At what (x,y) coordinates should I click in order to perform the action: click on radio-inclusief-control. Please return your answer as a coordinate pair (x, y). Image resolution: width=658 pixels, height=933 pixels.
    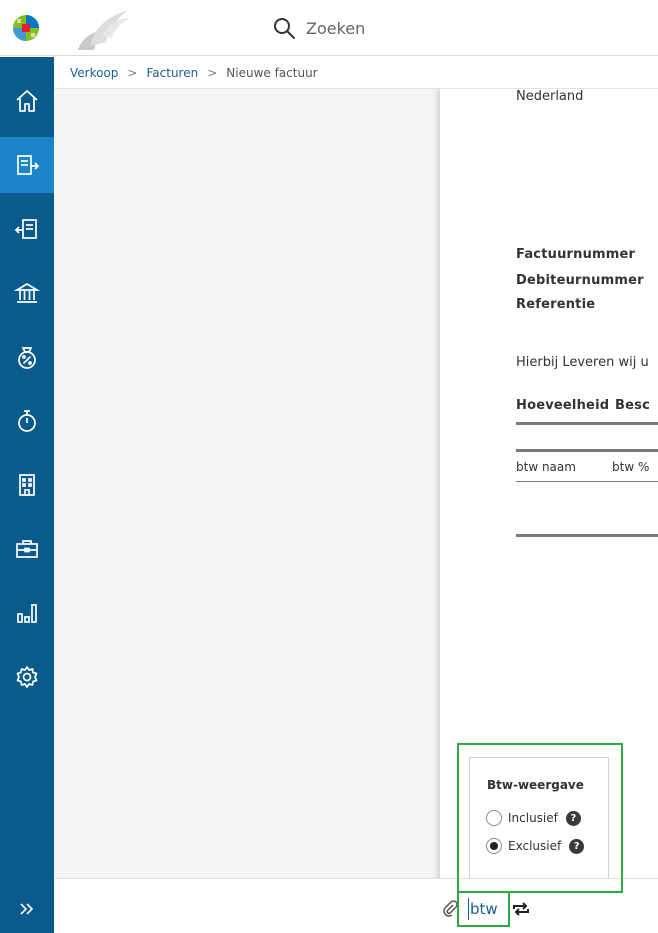
    Looking at the image, I should click on (494, 818).